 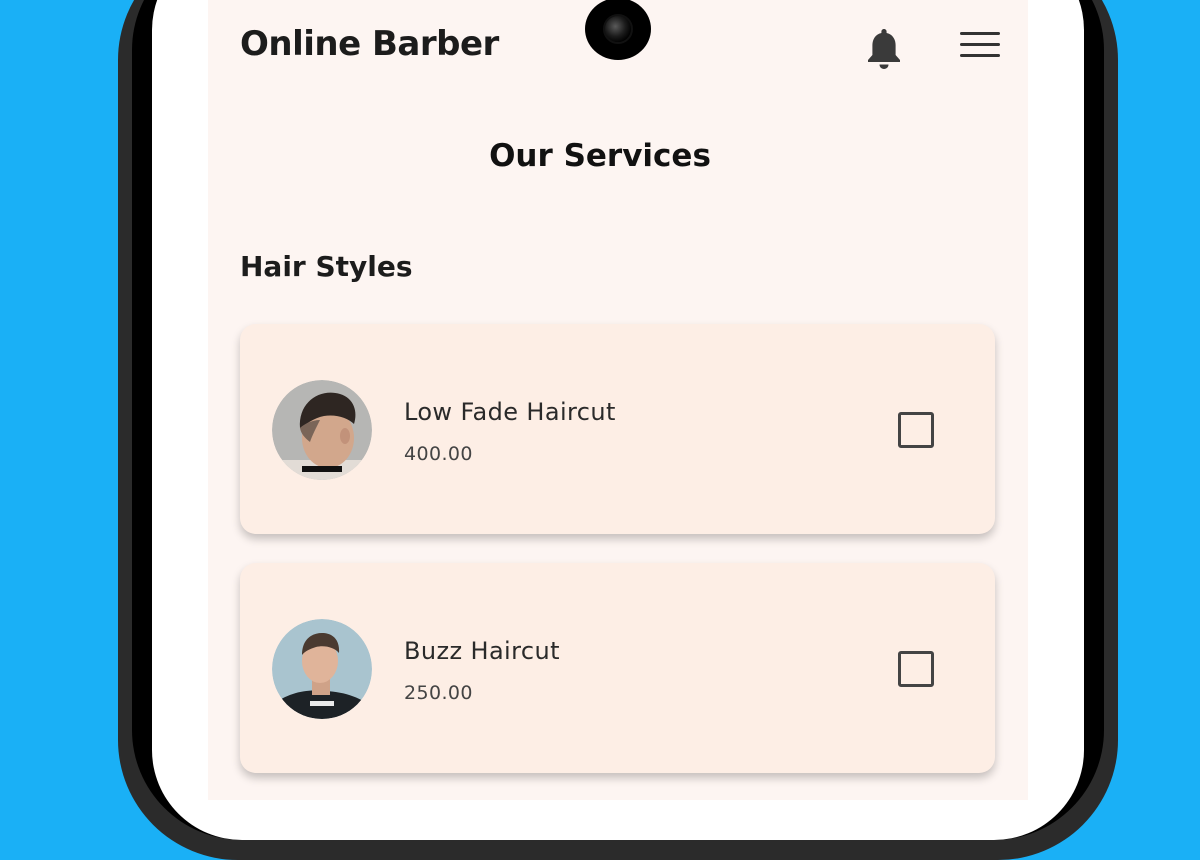 What do you see at coordinates (482, 651) in the screenshot?
I see `service-name: Buzz Haircut` at bounding box center [482, 651].